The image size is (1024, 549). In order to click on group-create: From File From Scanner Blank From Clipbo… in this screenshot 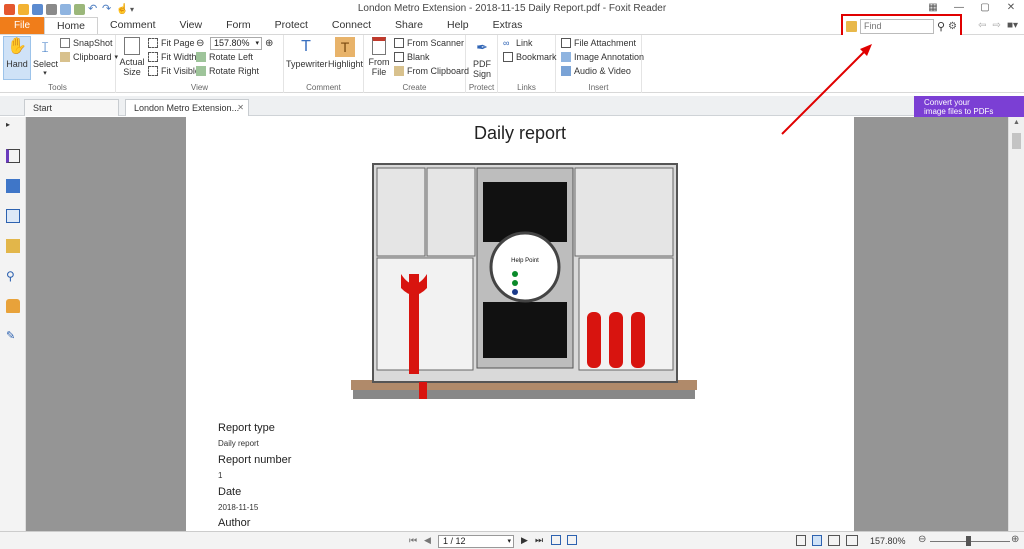, I will do `click(416, 64)`.